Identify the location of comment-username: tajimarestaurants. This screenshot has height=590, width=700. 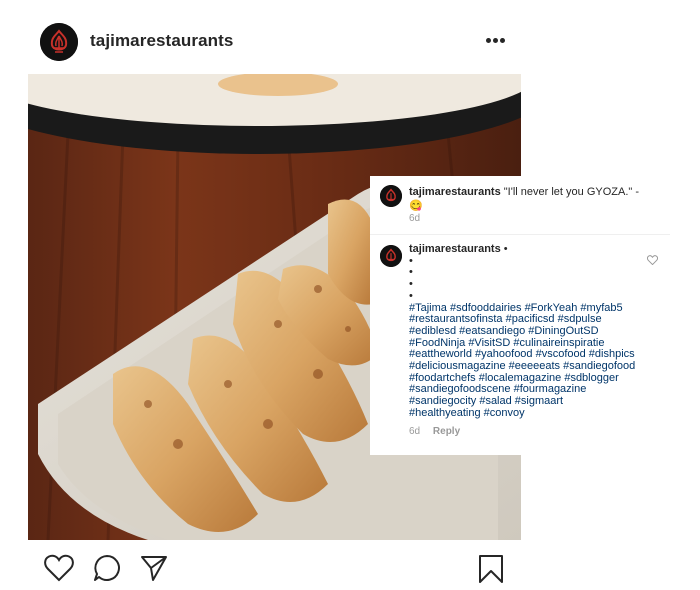
(455, 249).